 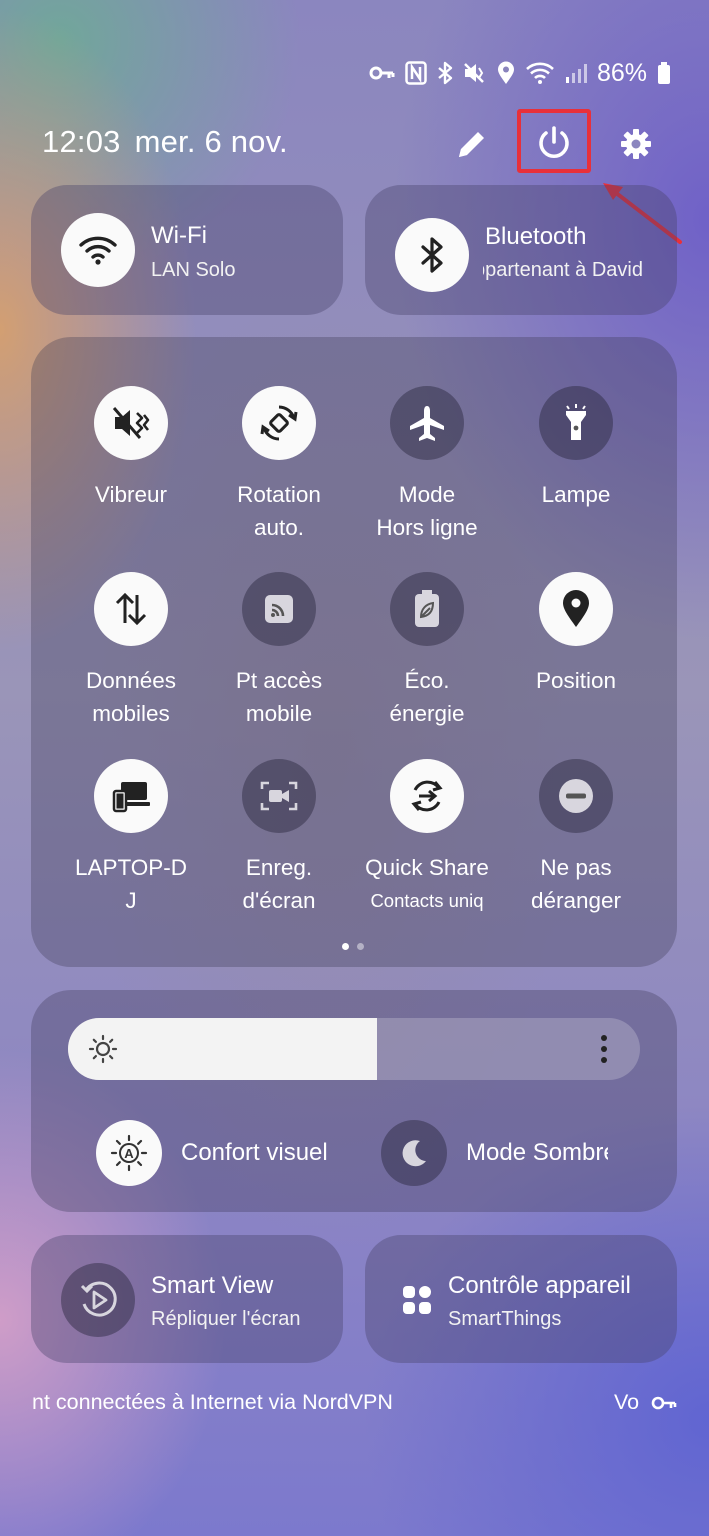 I want to click on date-time: 12:03 mer. 6 nov., so click(x=165, y=142).